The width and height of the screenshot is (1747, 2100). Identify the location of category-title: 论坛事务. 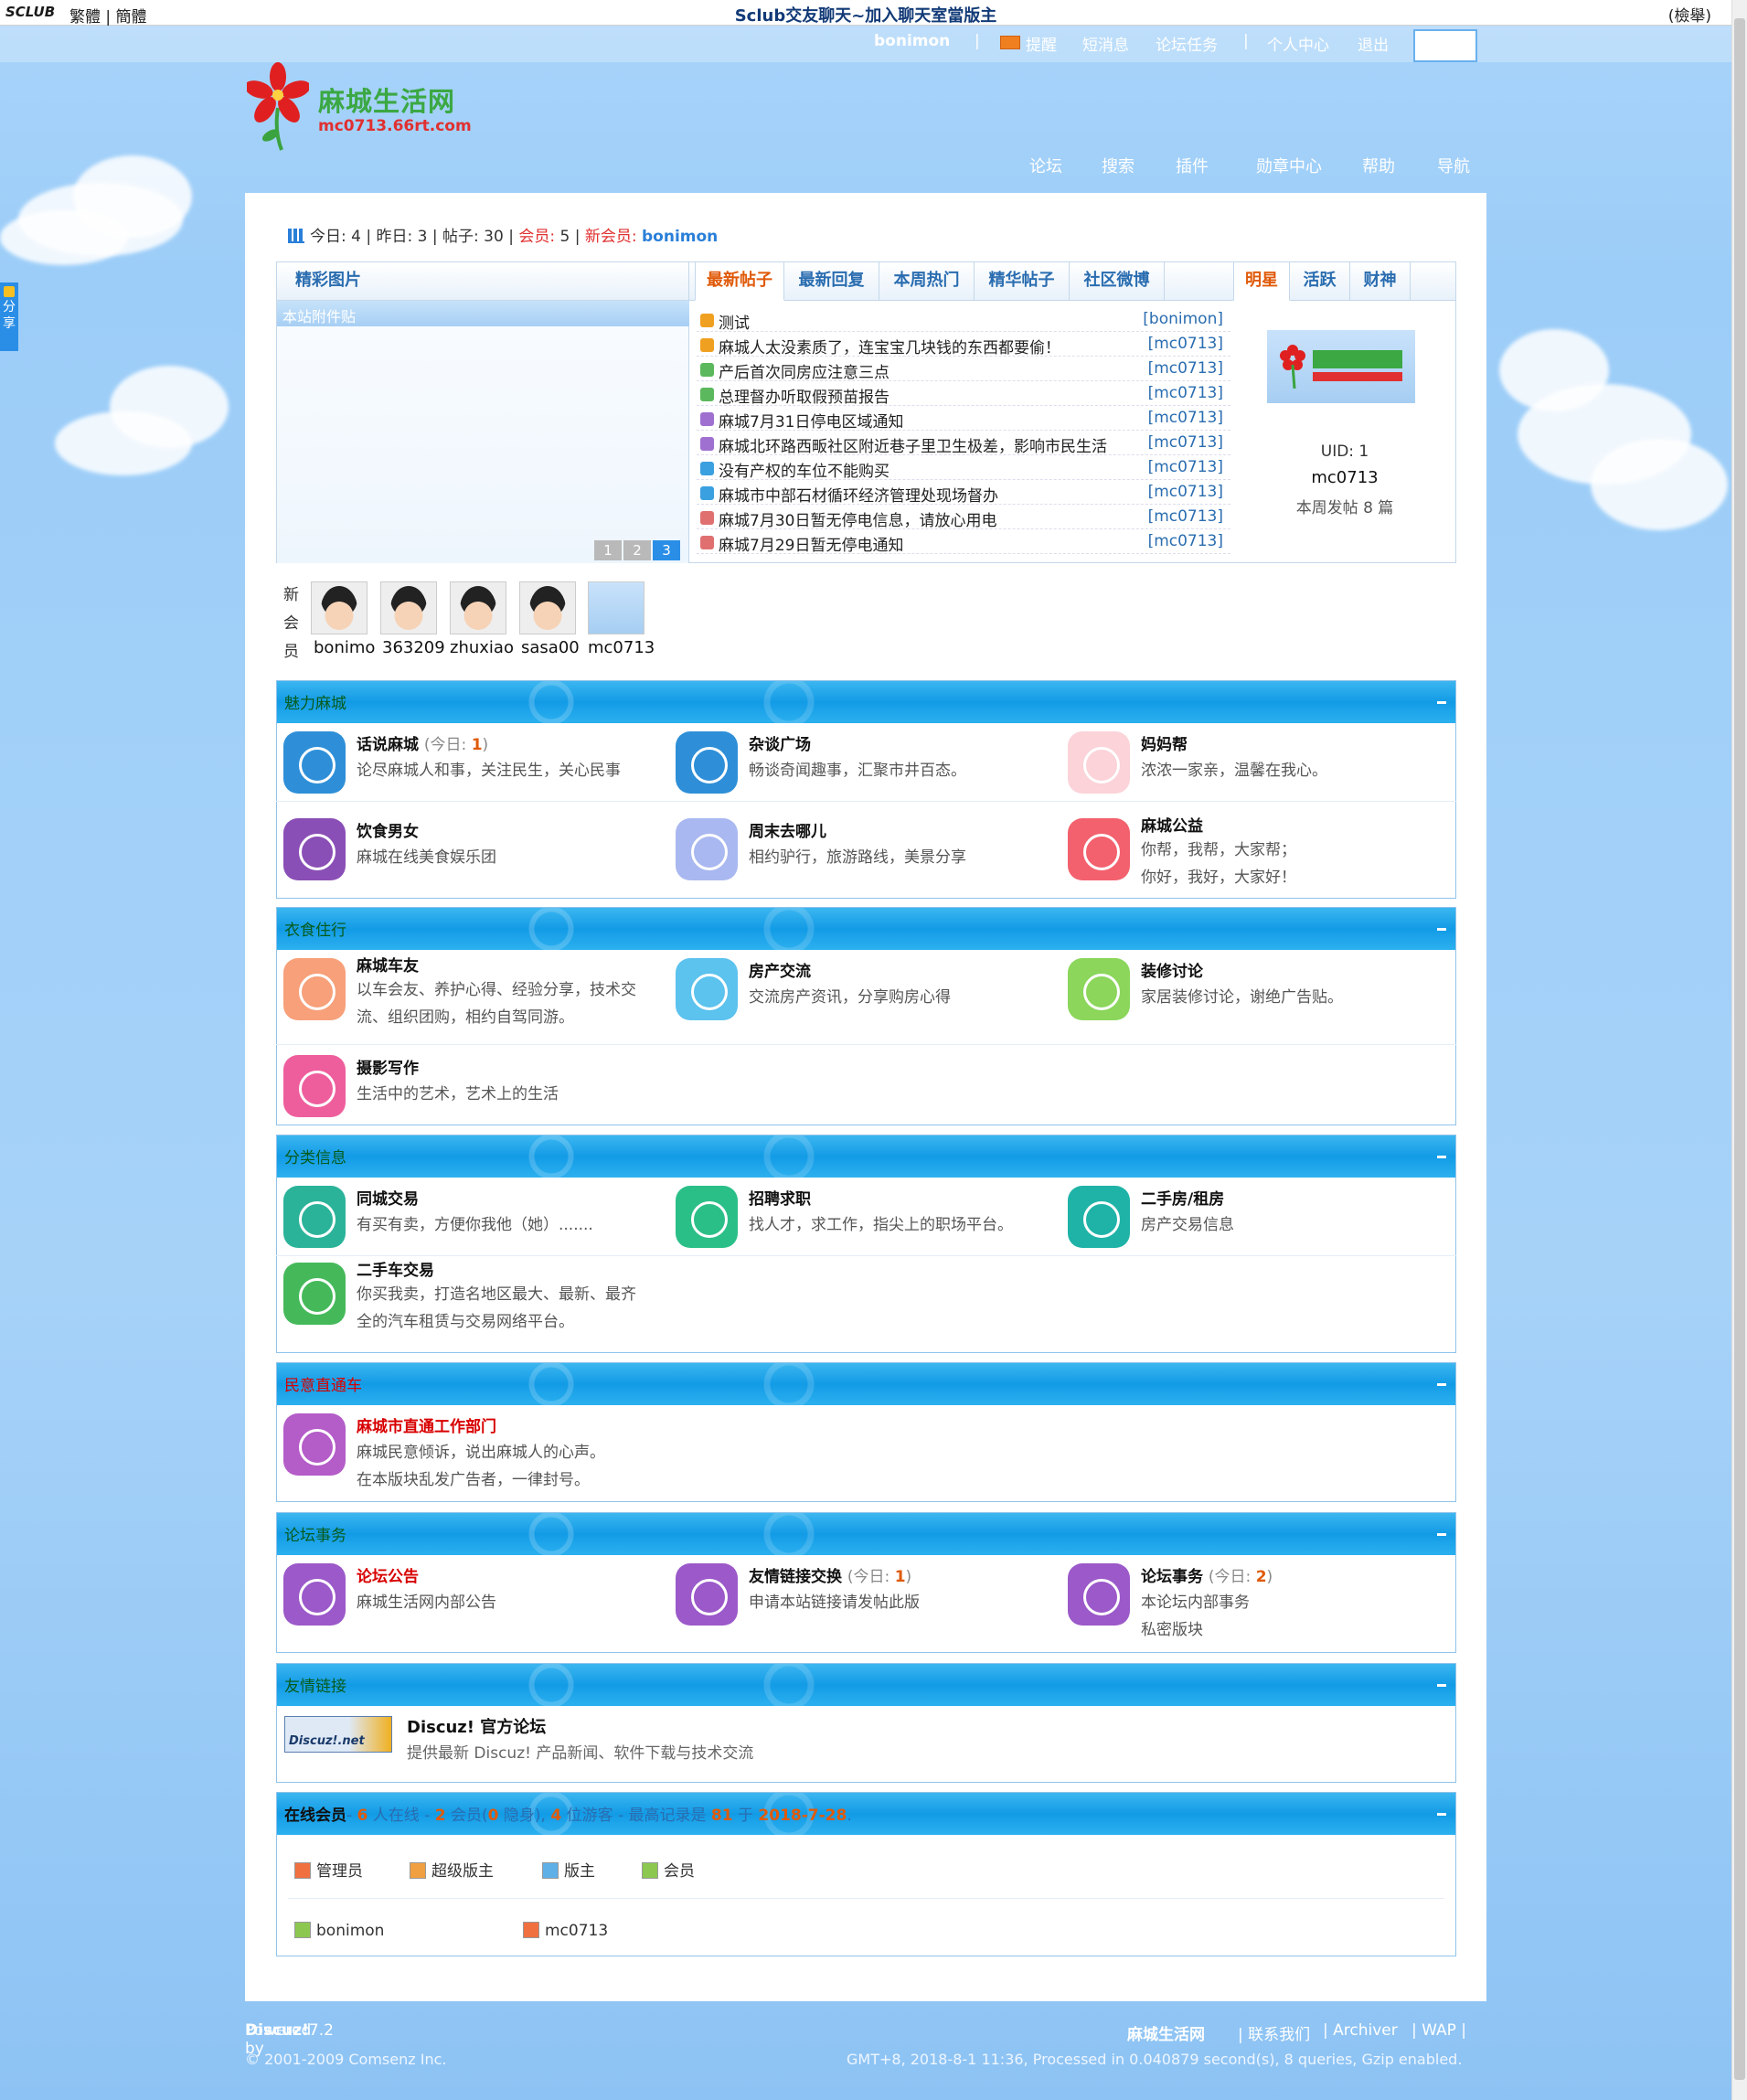
(315, 1533).